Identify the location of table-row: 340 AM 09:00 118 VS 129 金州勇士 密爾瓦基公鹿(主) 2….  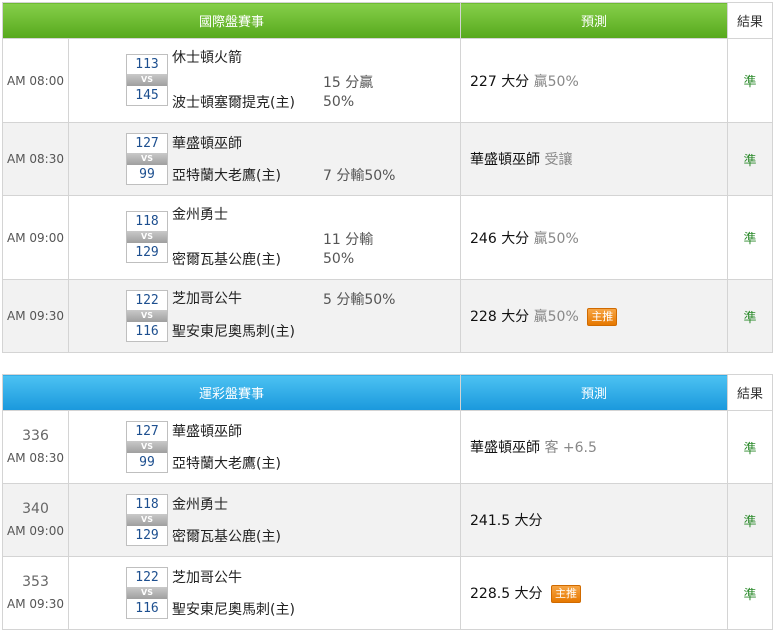
(388, 520).